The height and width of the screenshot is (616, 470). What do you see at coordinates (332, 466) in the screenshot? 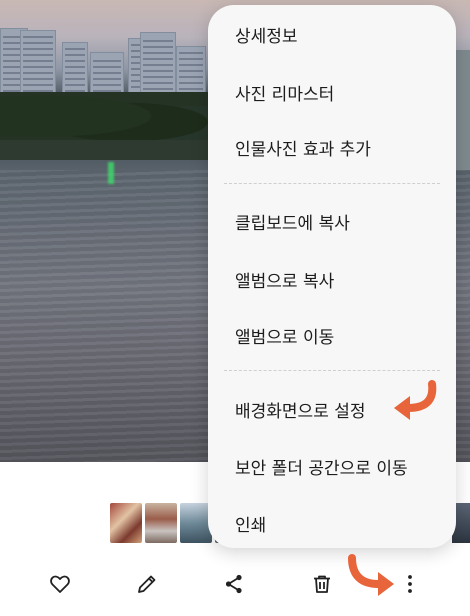
I see `menu-item-move-secure-folder: 보안 폴더 공간으로 이동` at bounding box center [332, 466].